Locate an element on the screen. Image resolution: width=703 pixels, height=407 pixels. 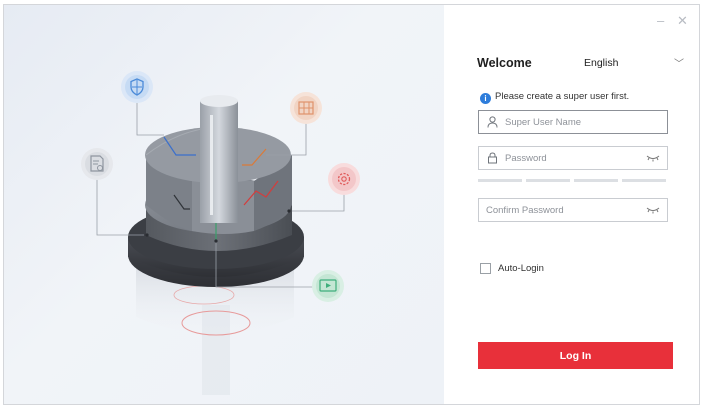
shield-icon is located at coordinates (137, 87).